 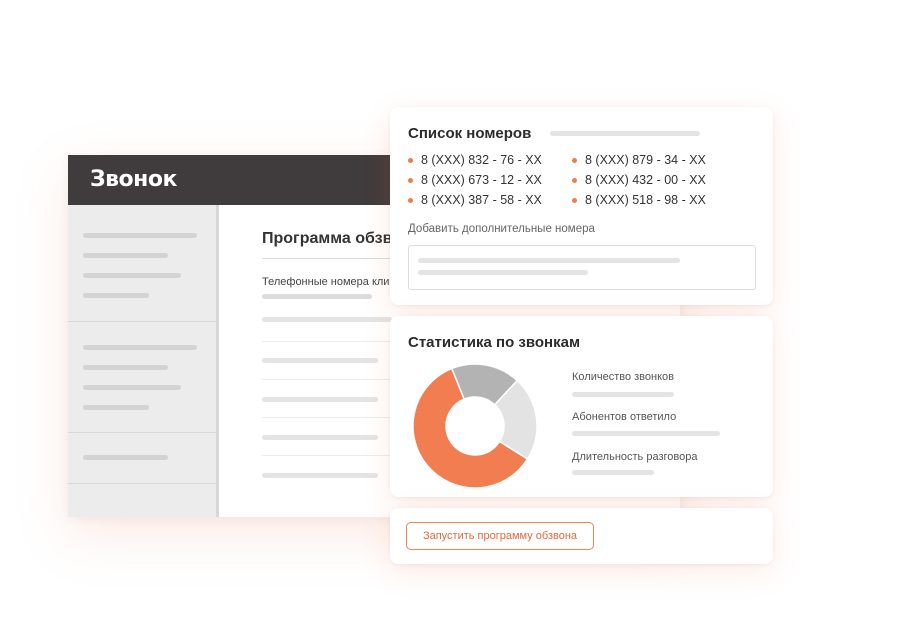 What do you see at coordinates (635, 457) in the screenshot?
I see `stat-label-duration: Длительность разговора` at bounding box center [635, 457].